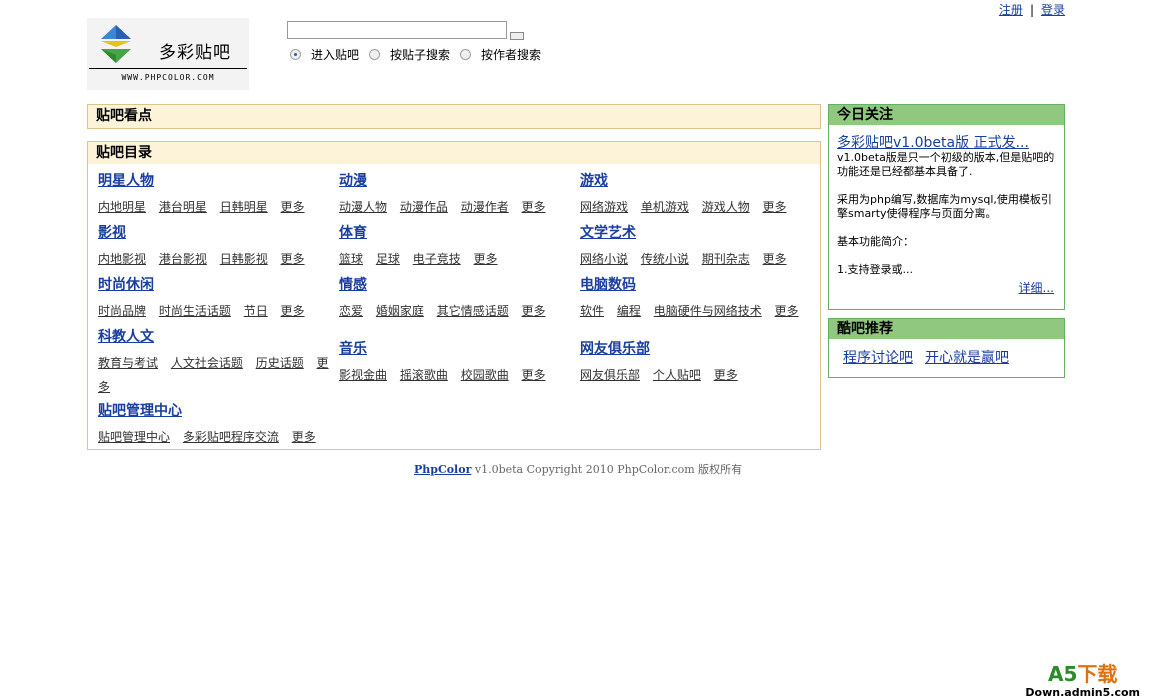 Image resolution: width=1152 pixels, height=699 pixels. I want to click on category-sublink: 教育与考试, so click(128, 363).